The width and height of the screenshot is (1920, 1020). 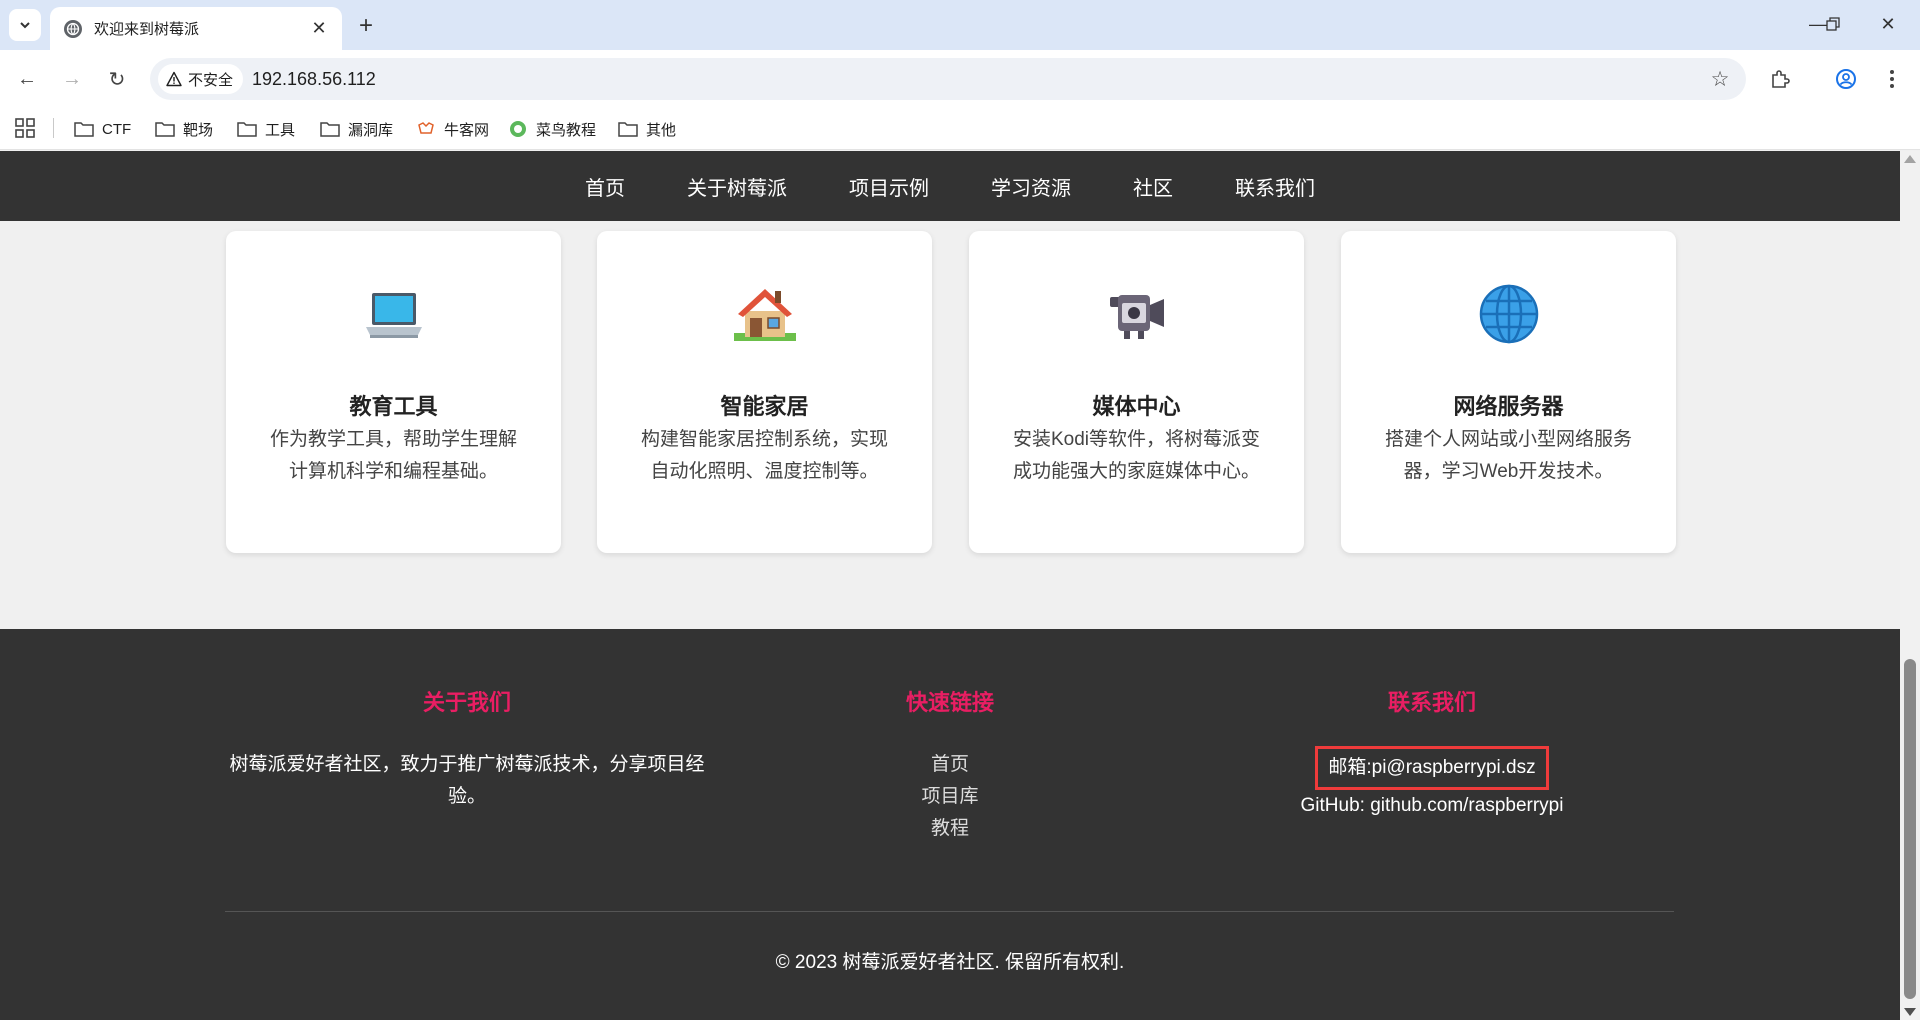 What do you see at coordinates (319, 29) in the screenshot?
I see `close-tab-icon: ✕` at bounding box center [319, 29].